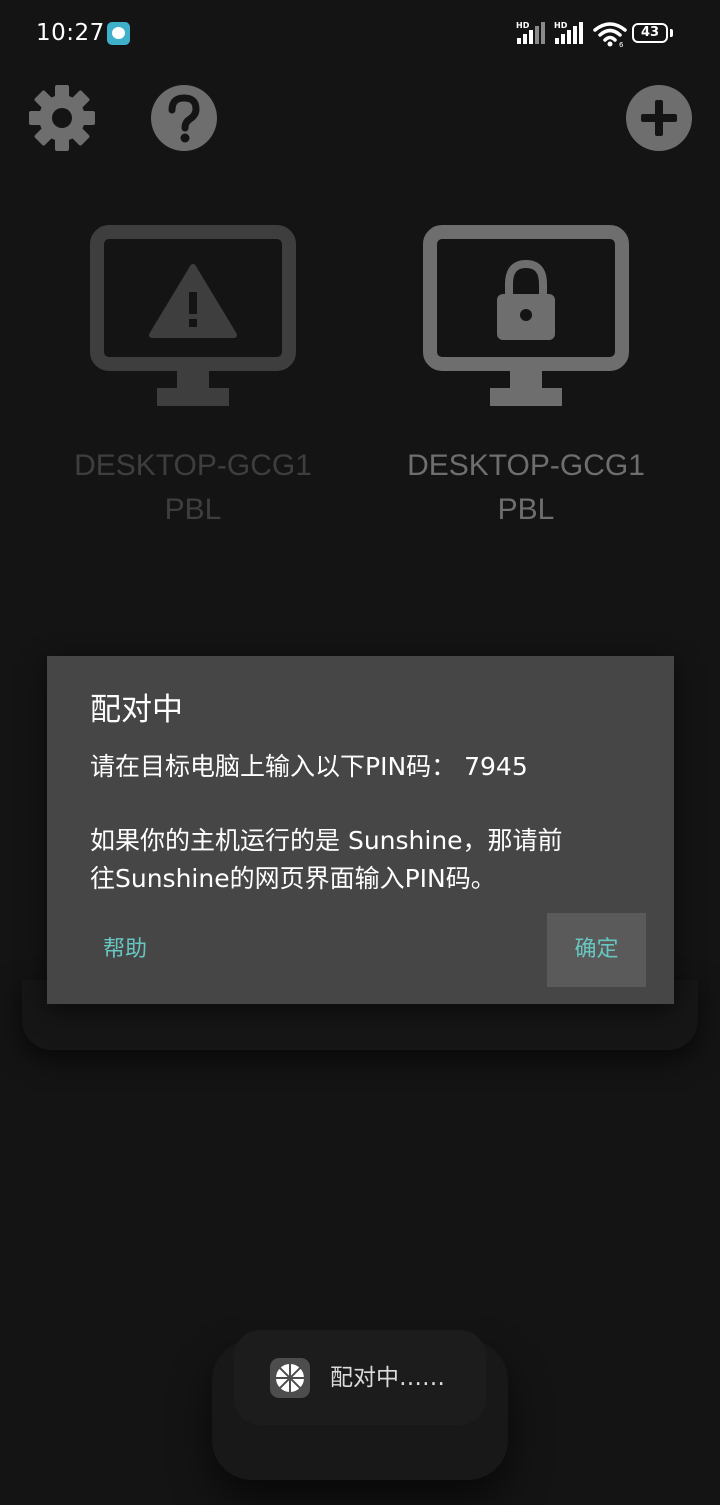  What do you see at coordinates (136, 710) in the screenshot?
I see `dialog-title: 配对中` at bounding box center [136, 710].